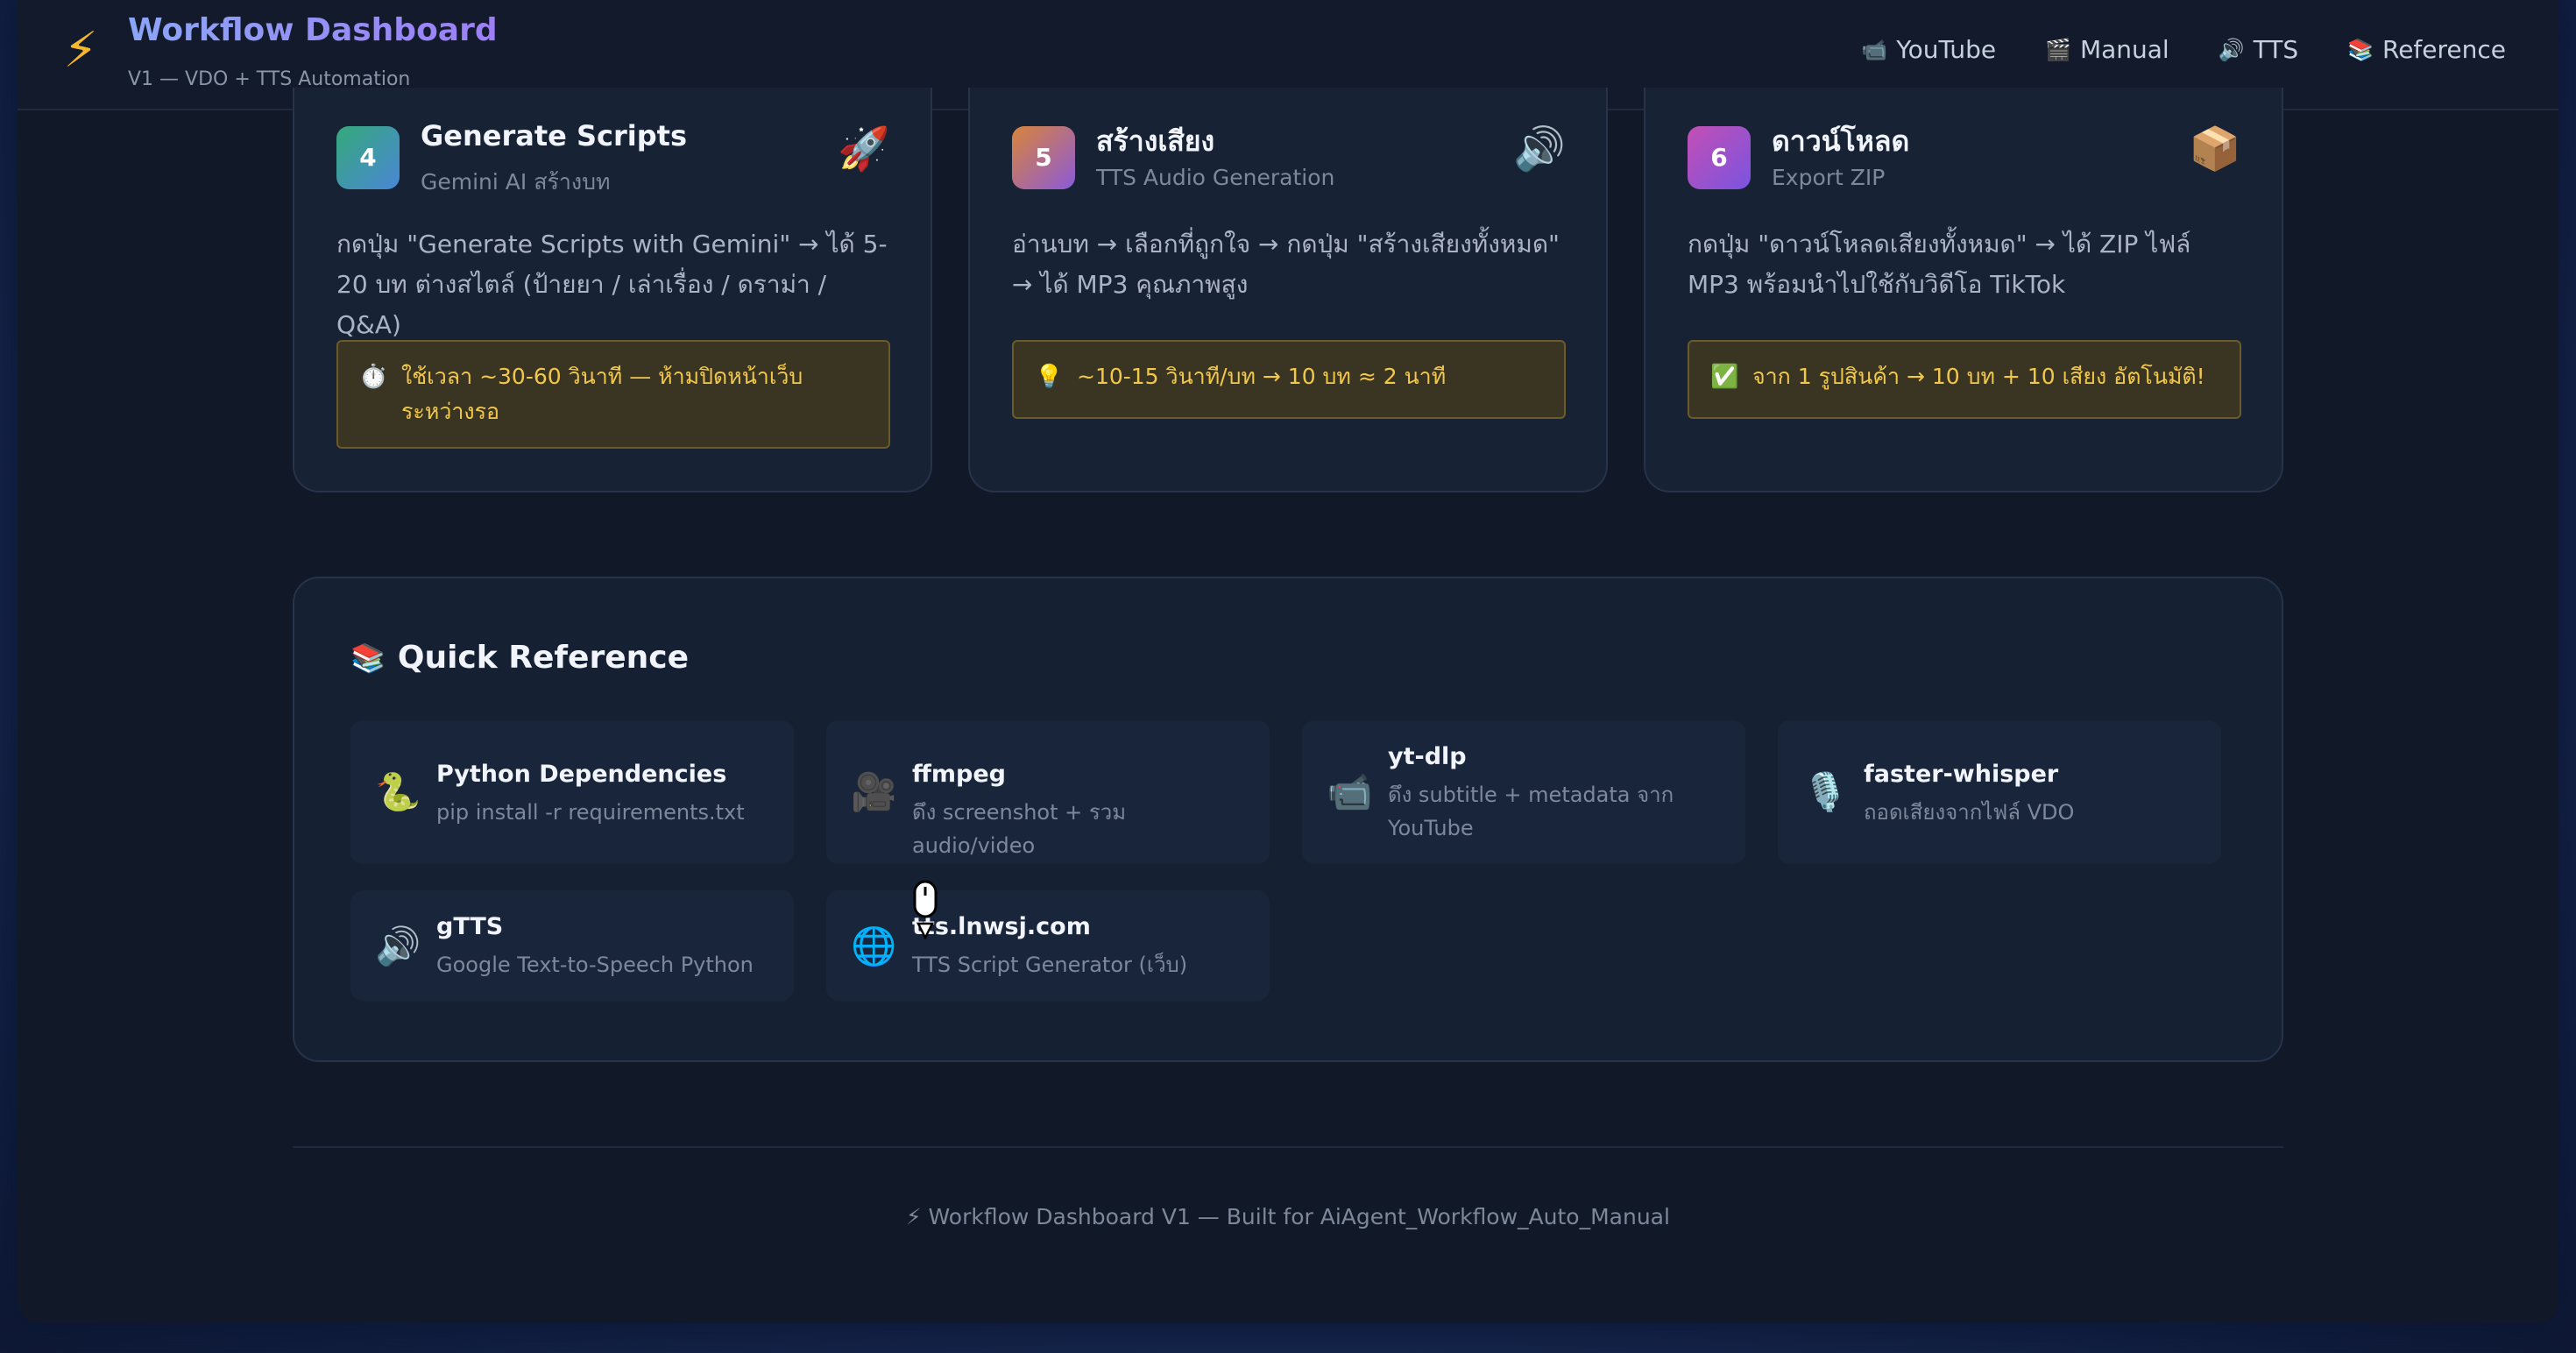 This screenshot has width=2576, height=1353. Describe the element at coordinates (1427, 756) in the screenshot. I see `reference-name: yt-dlp` at that location.